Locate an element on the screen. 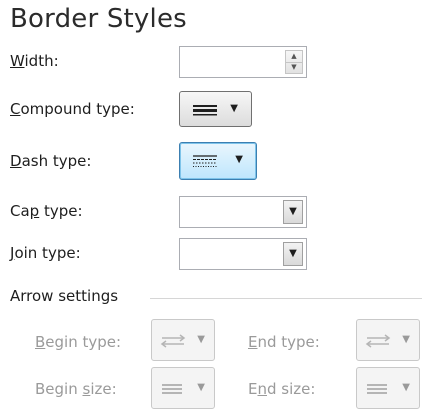  cap-type-label-prefix: Ca is located at coordinates (20, 211).